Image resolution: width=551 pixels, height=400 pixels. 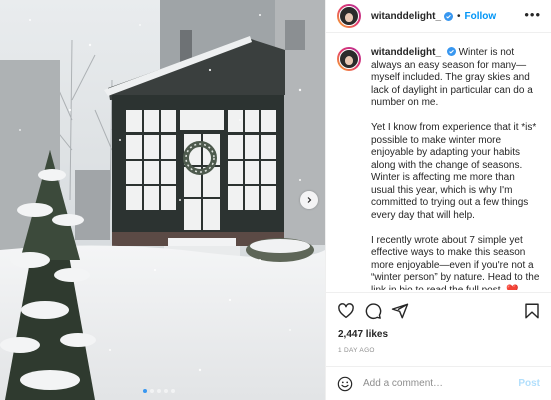 I want to click on carousel-next-button, so click(x=309, y=200).